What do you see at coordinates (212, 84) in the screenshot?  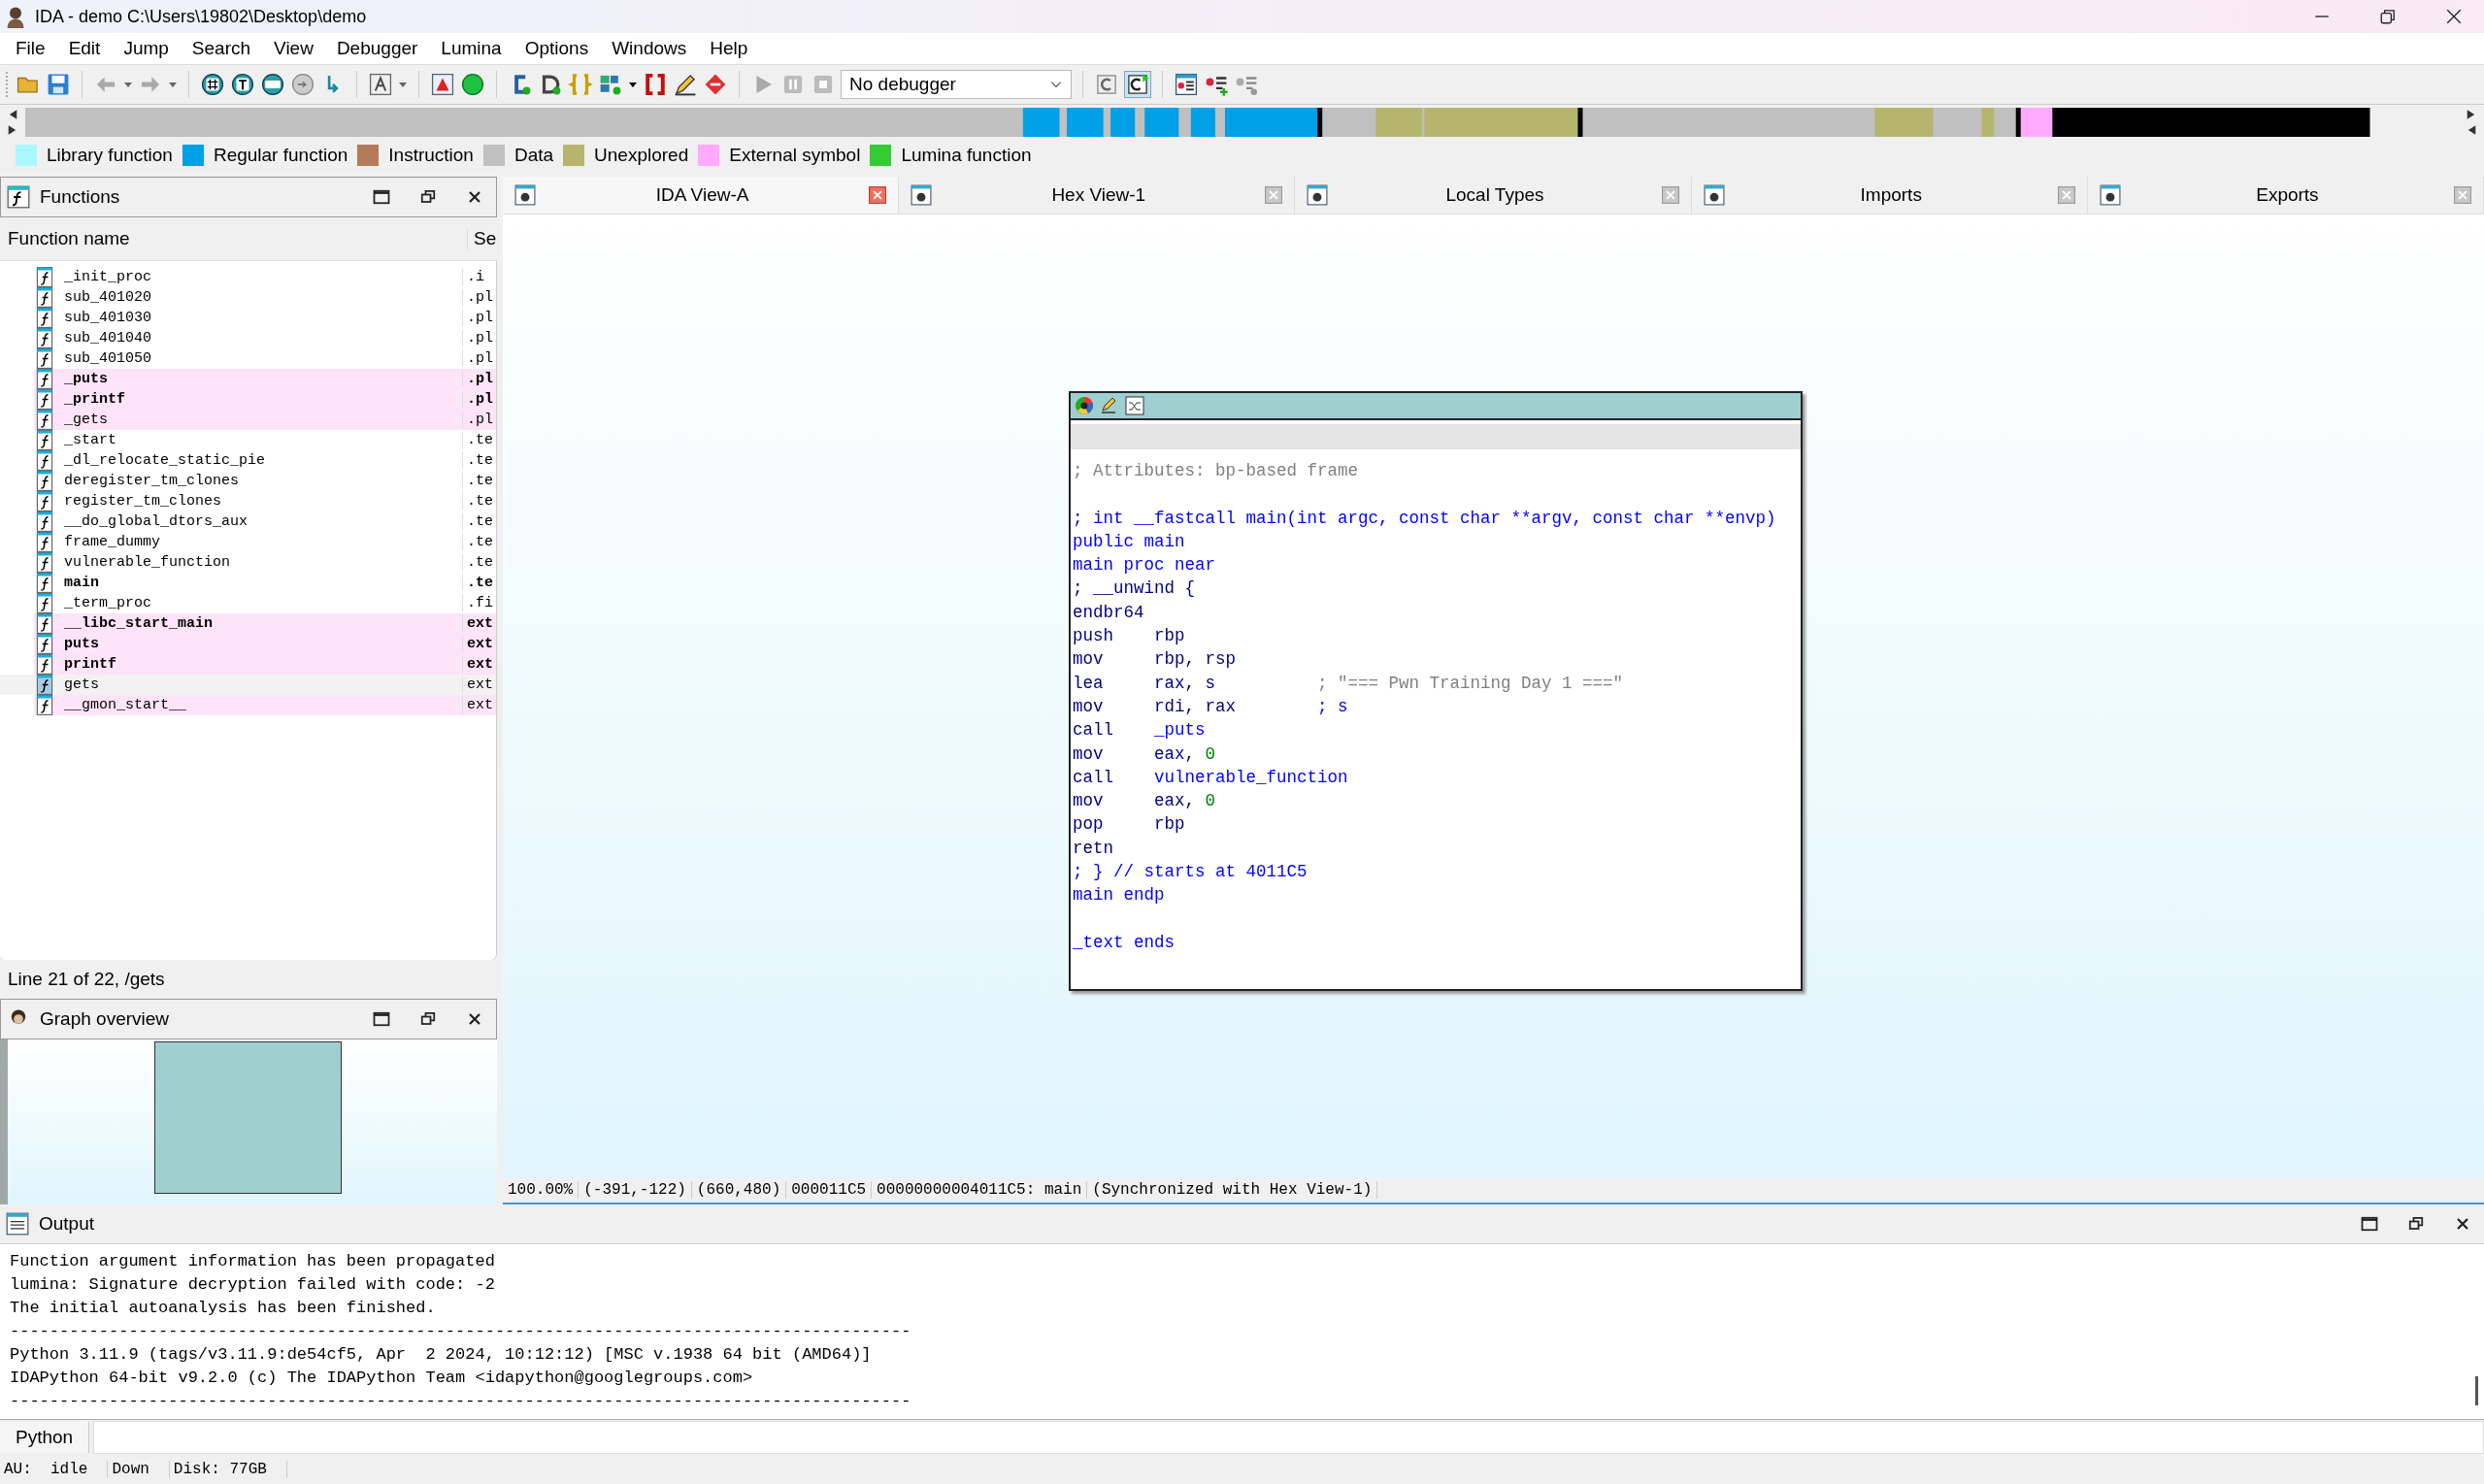 I see `hash-circle-icon` at bounding box center [212, 84].